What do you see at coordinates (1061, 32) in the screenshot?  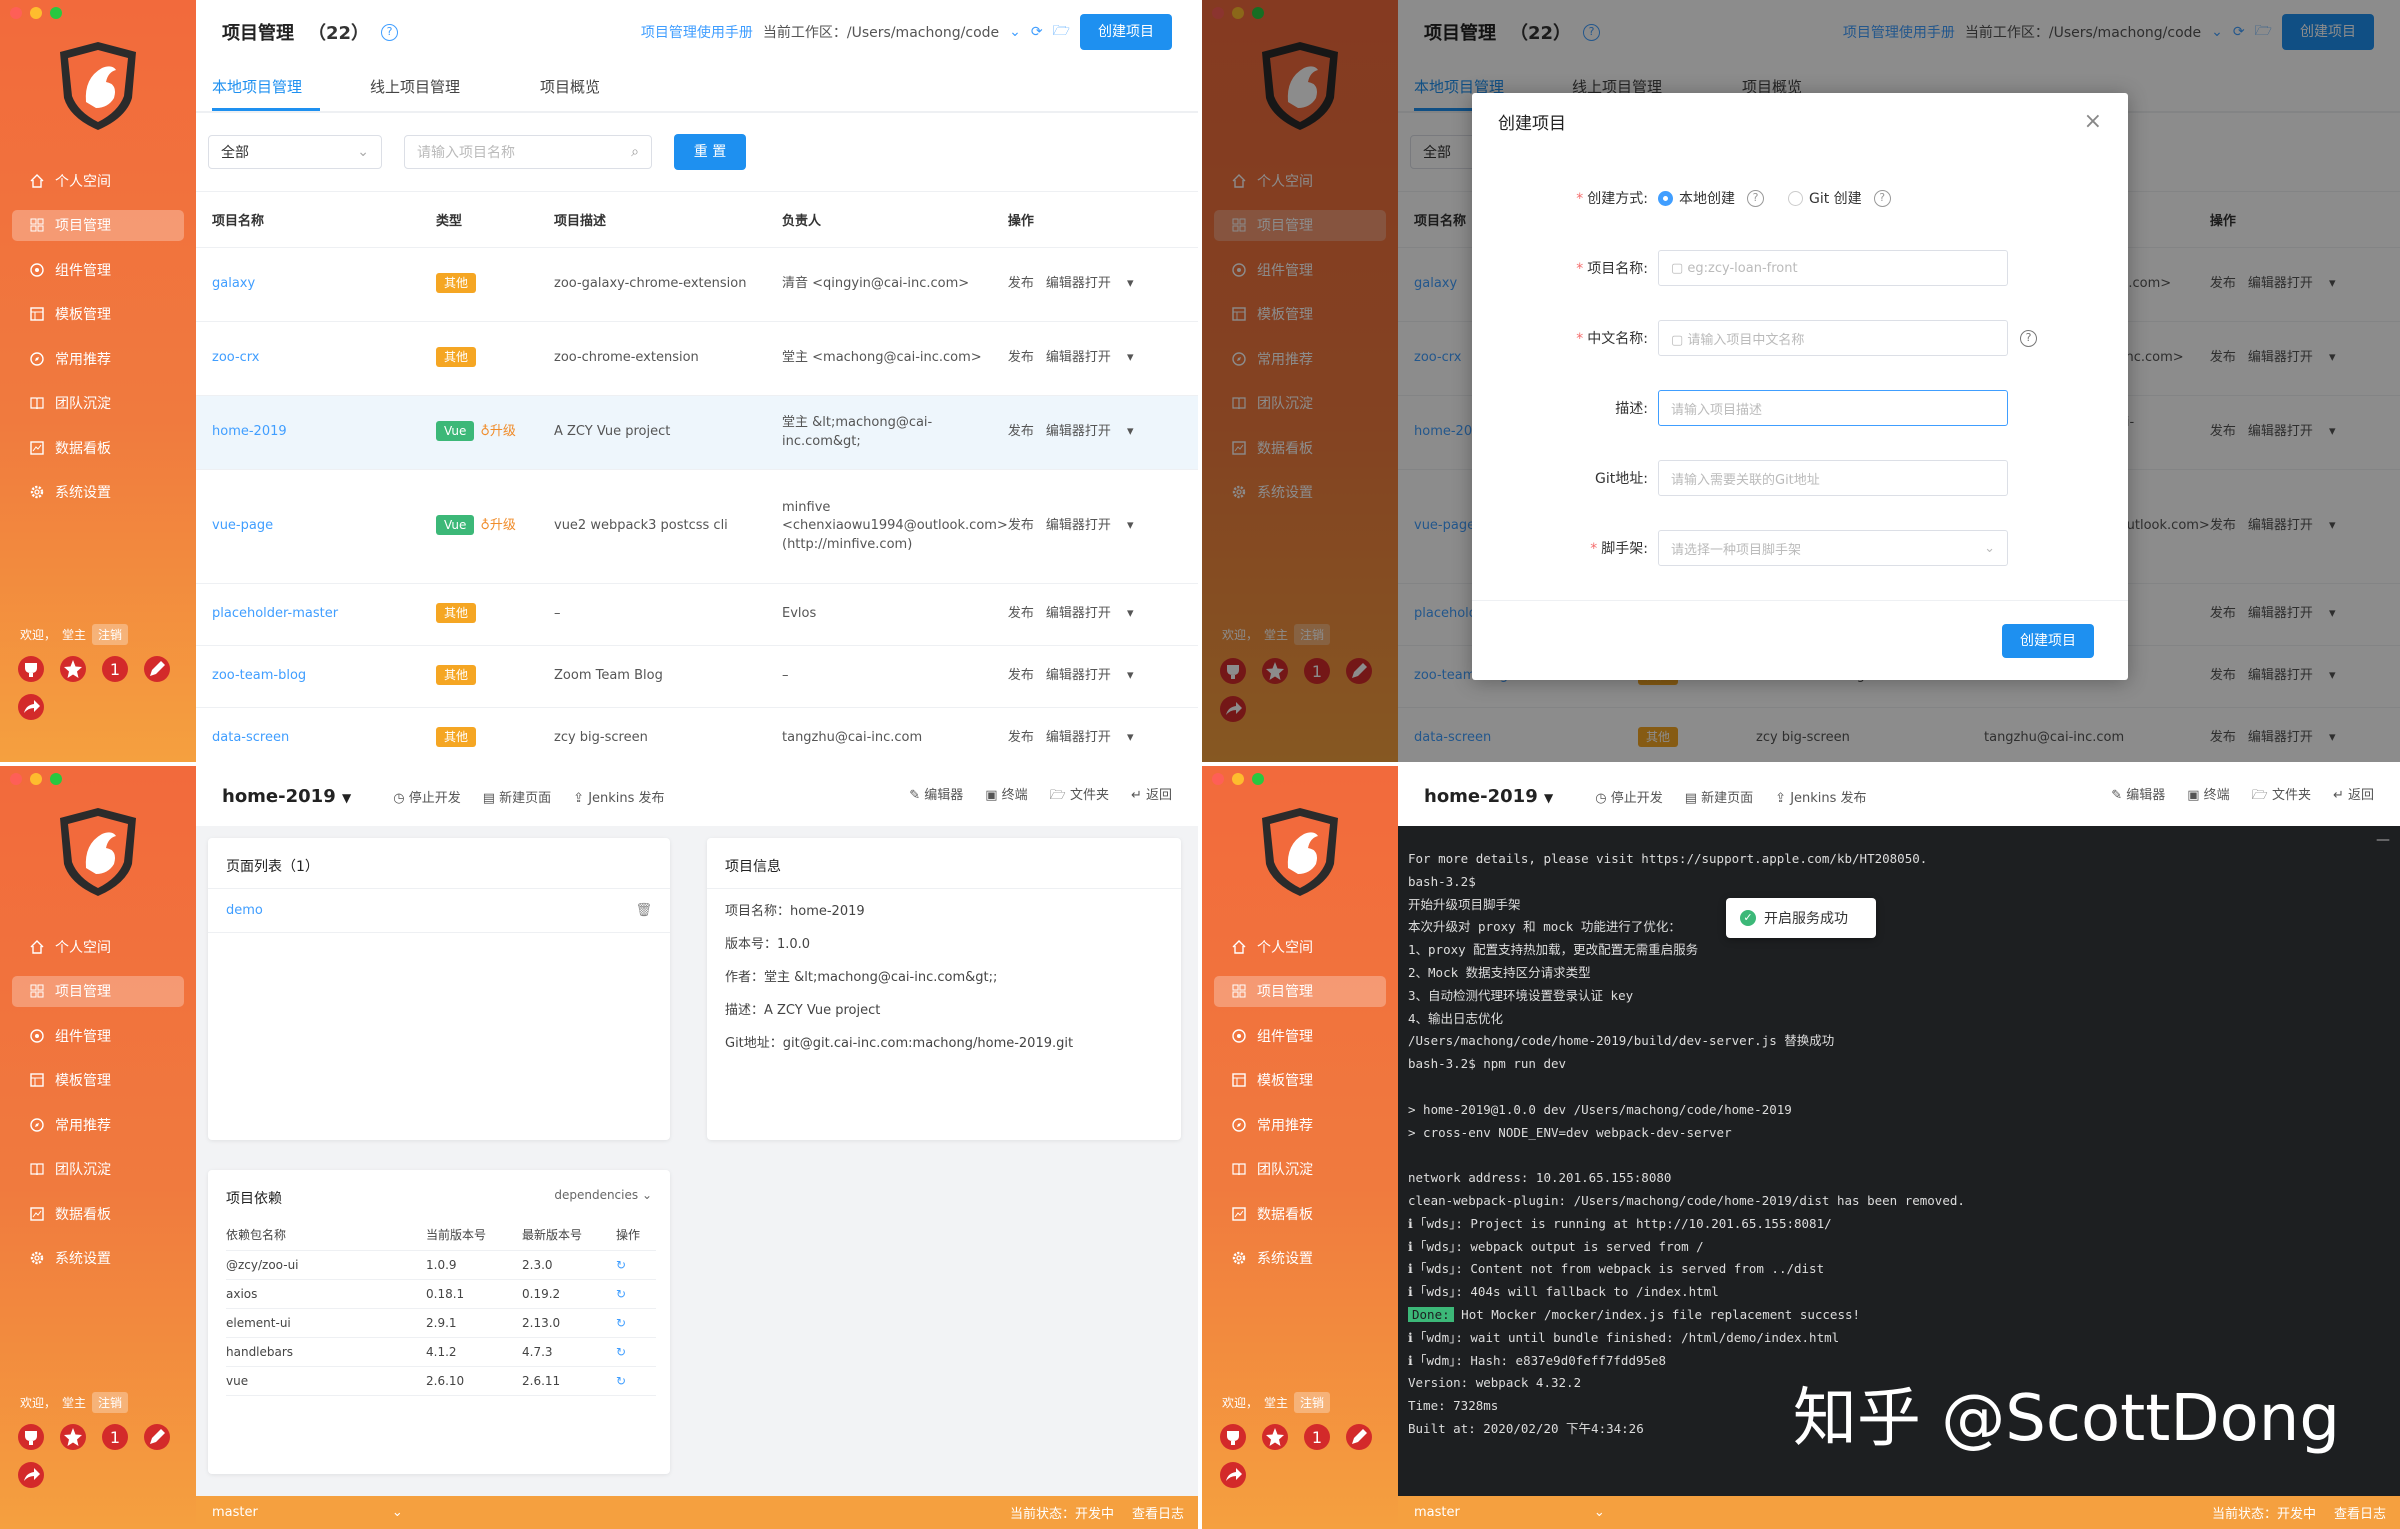 I see `folder-icon: 🗁` at bounding box center [1061, 32].